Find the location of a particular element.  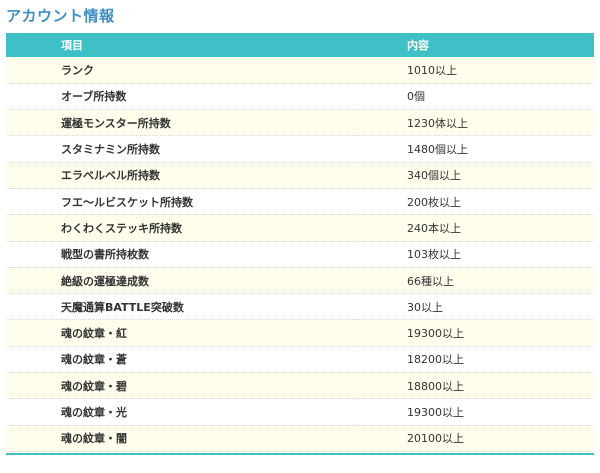

table-row: 魂の紋章・蒼 18200以上 is located at coordinates (300, 359).